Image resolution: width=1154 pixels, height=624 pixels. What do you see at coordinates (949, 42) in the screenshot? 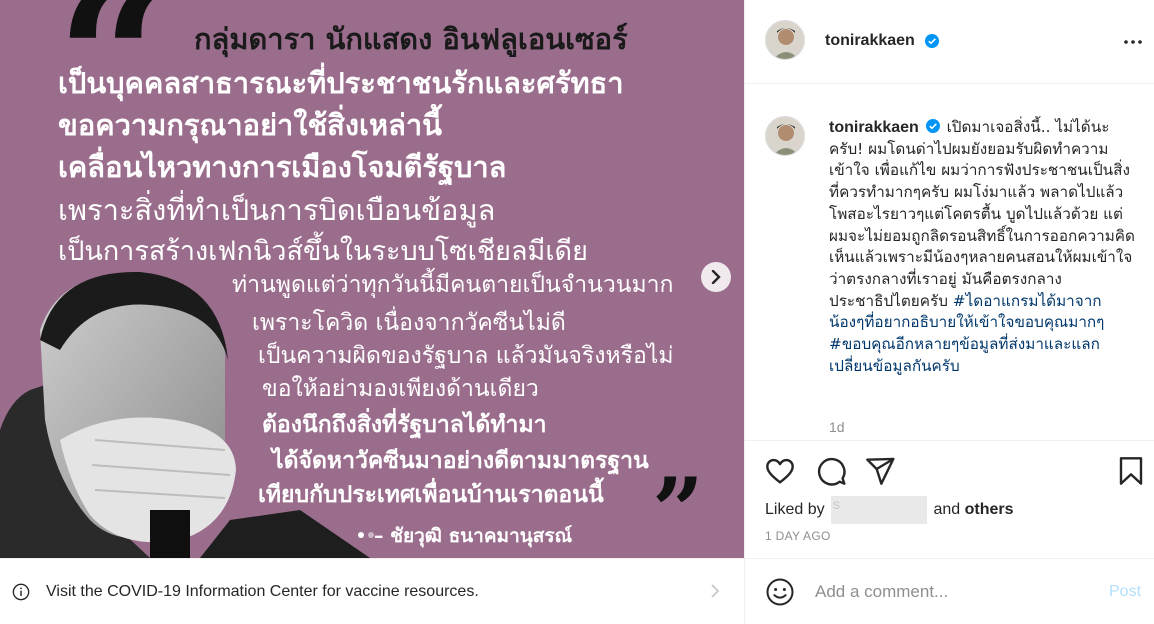
I see `post-header: tonirakkaen` at bounding box center [949, 42].